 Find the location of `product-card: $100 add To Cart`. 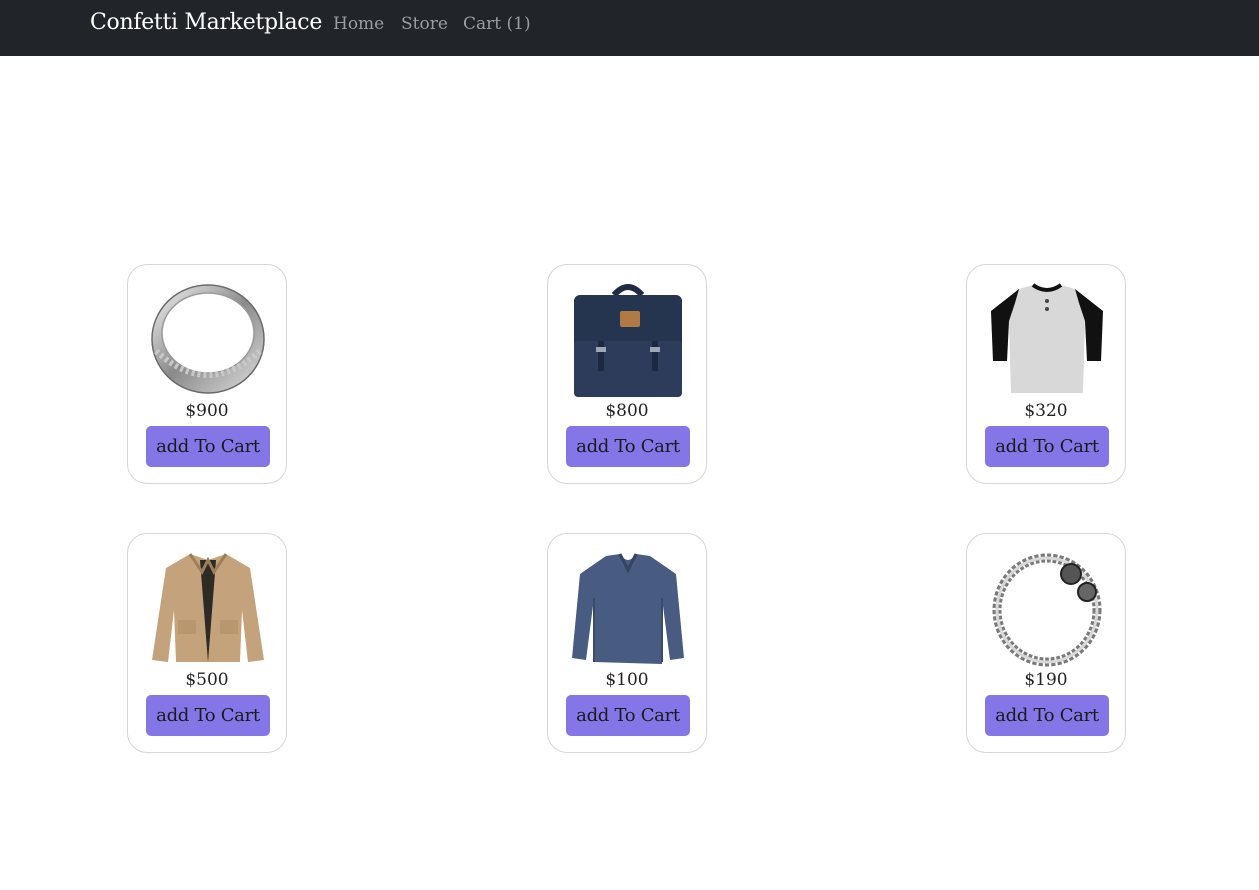

product-card: $100 add To Cart is located at coordinates (627, 643).